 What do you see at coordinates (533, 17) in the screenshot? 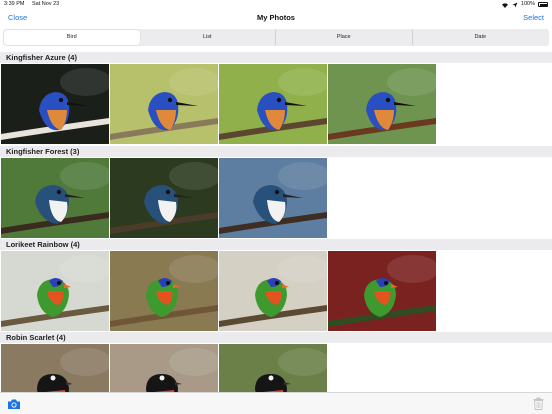
I see `select-button: Select` at bounding box center [533, 17].